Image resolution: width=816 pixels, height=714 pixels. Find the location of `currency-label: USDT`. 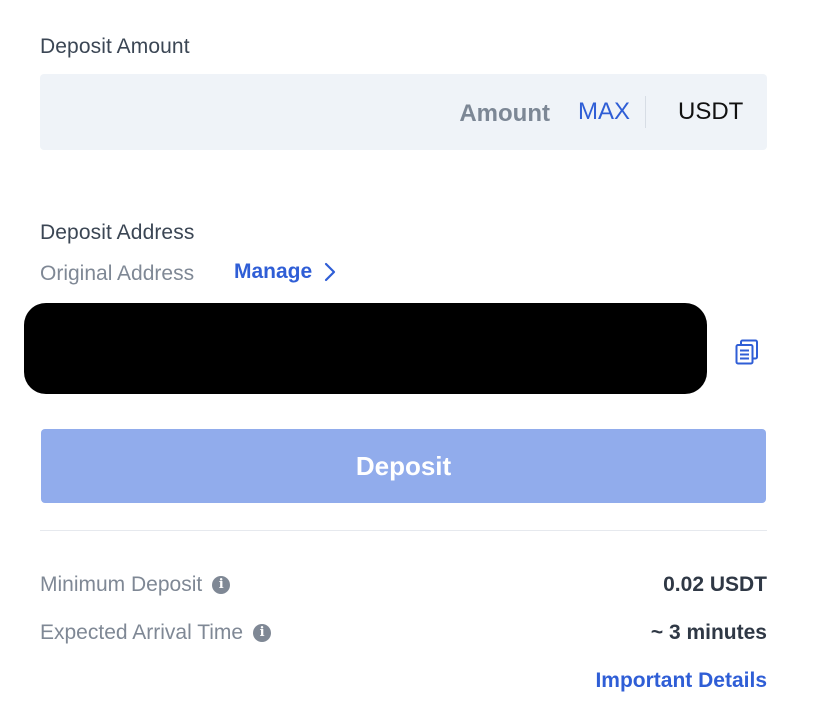

currency-label: USDT is located at coordinates (711, 111).